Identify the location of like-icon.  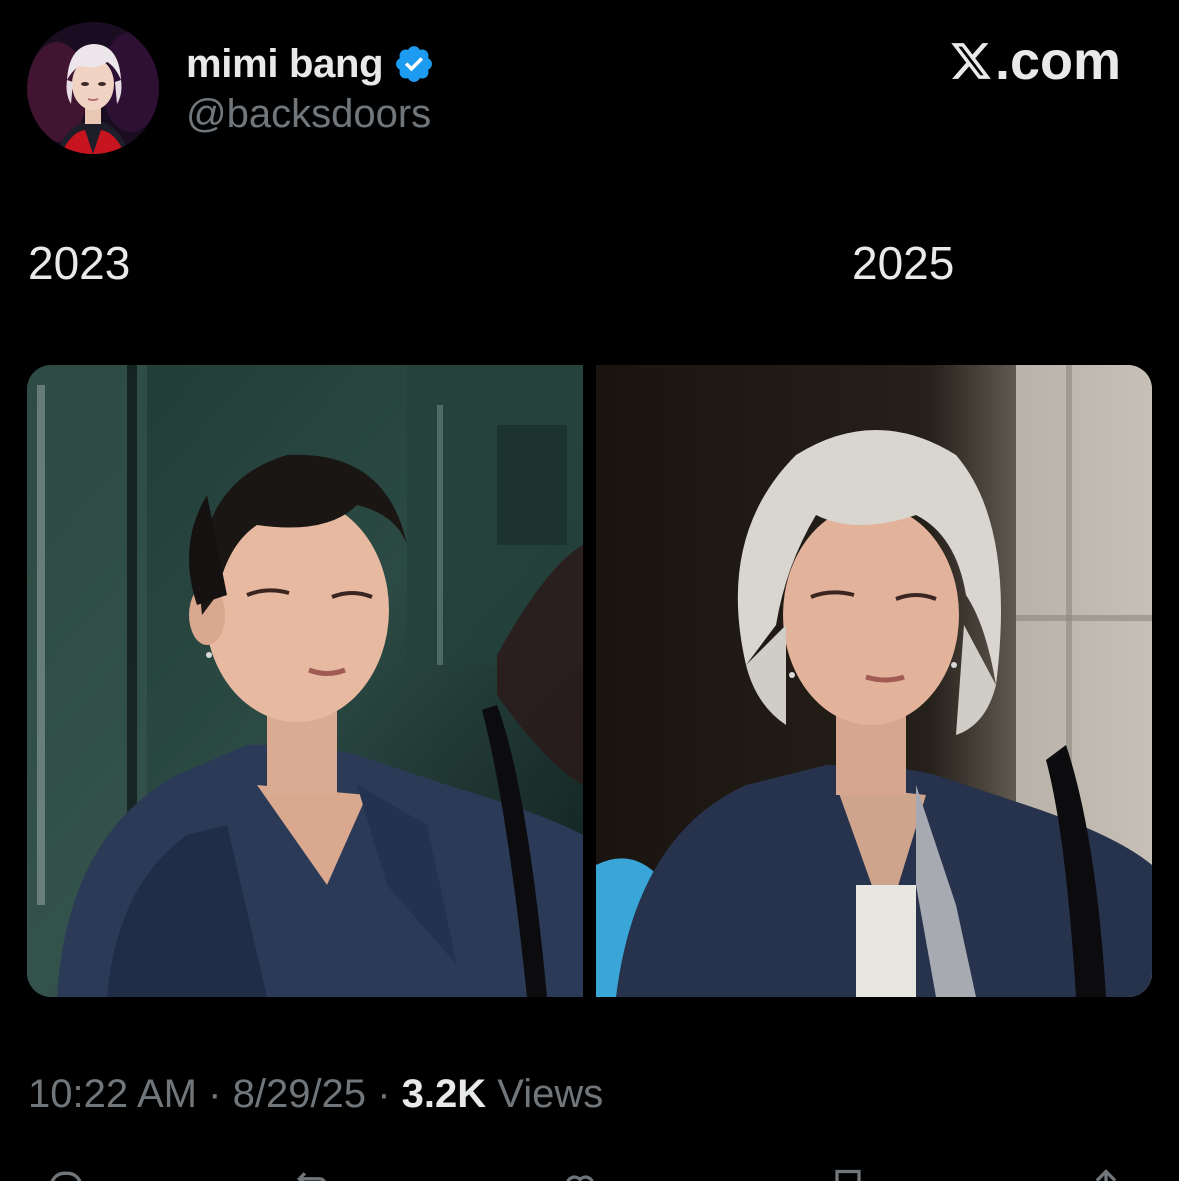
(580, 1173).